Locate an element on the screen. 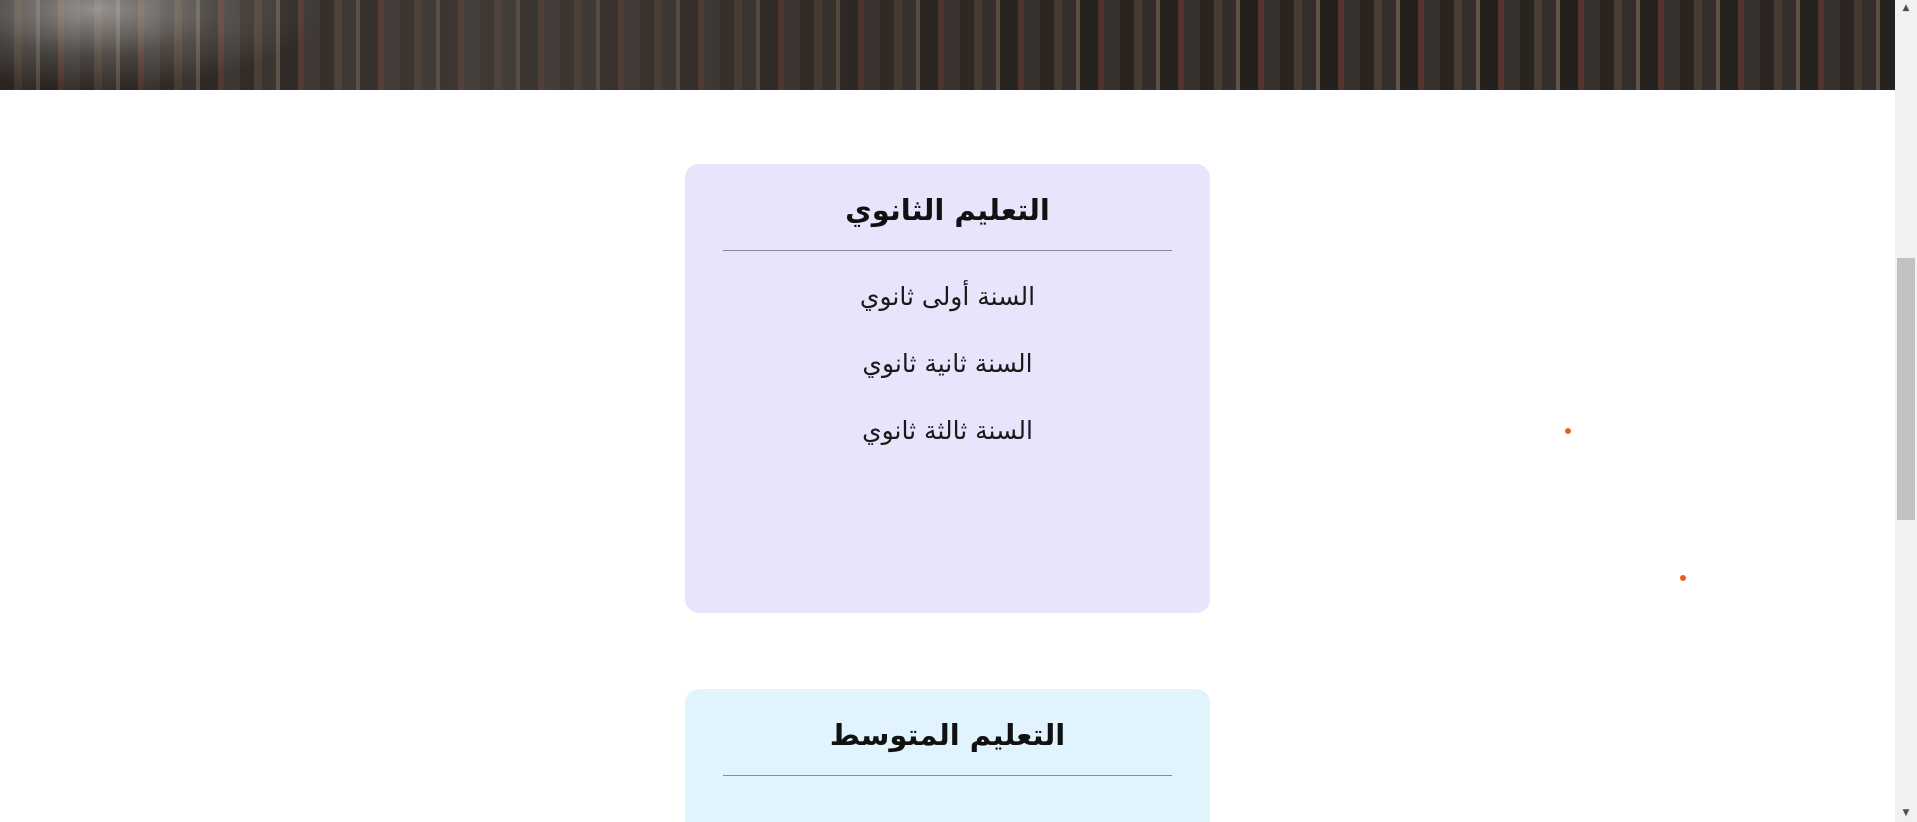 The image size is (1917, 822). middle-education-card: التعليم المتوسط is located at coordinates (947, 755).